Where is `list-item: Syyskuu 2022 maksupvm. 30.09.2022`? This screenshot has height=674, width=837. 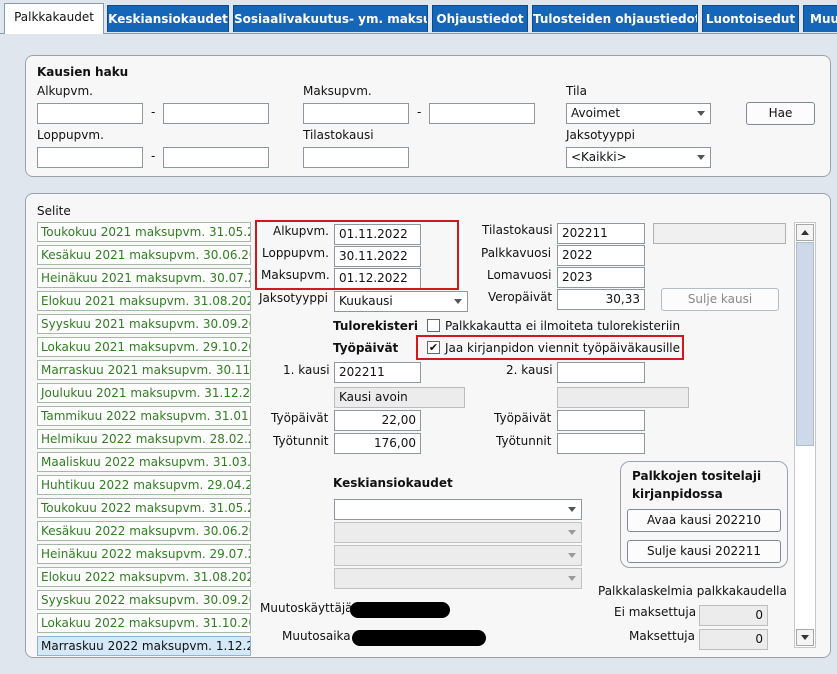 list-item: Syyskuu 2022 maksupvm. 30.09.2022 is located at coordinates (144, 600).